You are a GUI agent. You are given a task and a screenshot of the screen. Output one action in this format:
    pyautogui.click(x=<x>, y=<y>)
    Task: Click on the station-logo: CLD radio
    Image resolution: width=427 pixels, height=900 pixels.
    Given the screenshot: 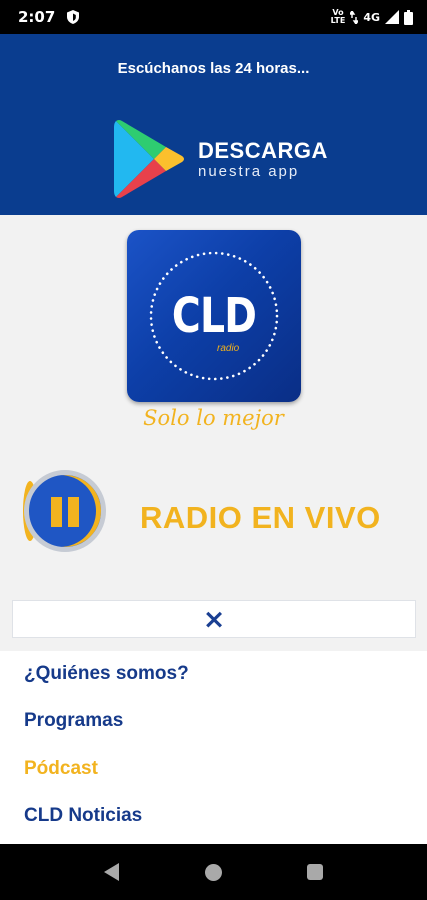 What is the action you would take?
    pyautogui.click(x=214, y=316)
    